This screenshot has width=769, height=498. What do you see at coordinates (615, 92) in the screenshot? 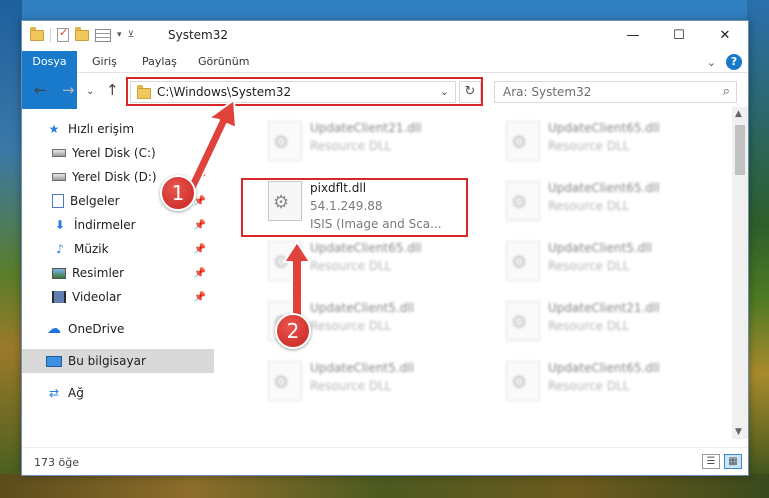
I see `search-input: Ara: System32 ⌕` at bounding box center [615, 92].